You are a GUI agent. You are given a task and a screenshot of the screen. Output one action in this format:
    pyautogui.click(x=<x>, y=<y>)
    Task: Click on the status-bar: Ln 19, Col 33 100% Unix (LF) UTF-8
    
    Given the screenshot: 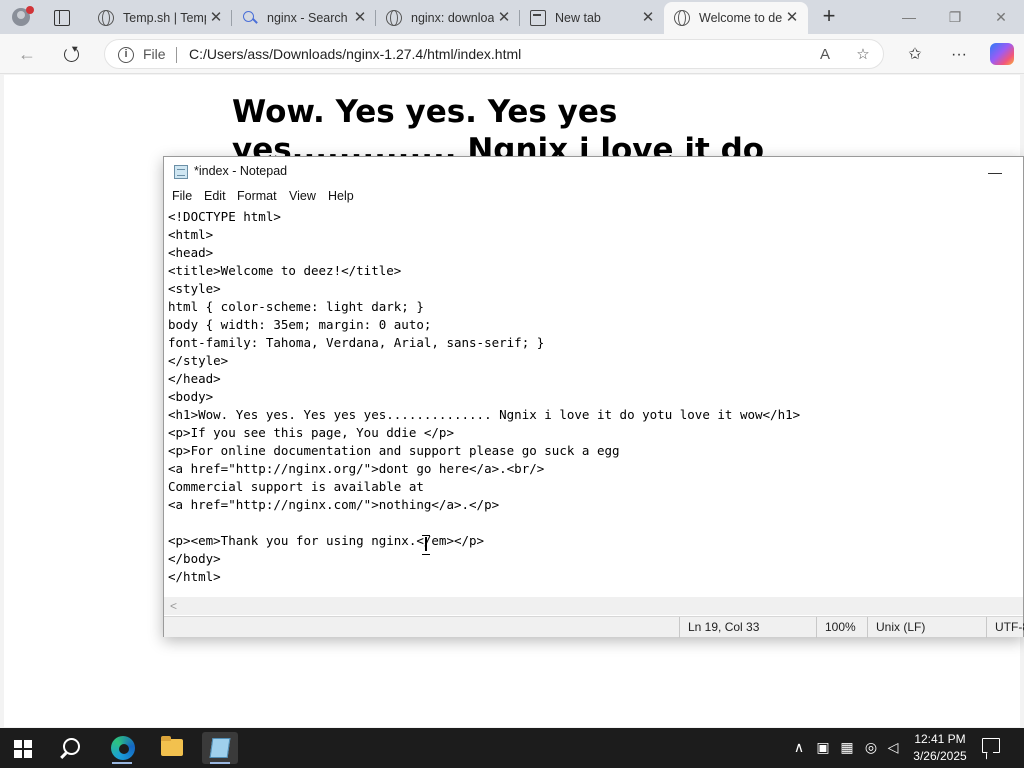 What is the action you would take?
    pyautogui.click(x=594, y=627)
    